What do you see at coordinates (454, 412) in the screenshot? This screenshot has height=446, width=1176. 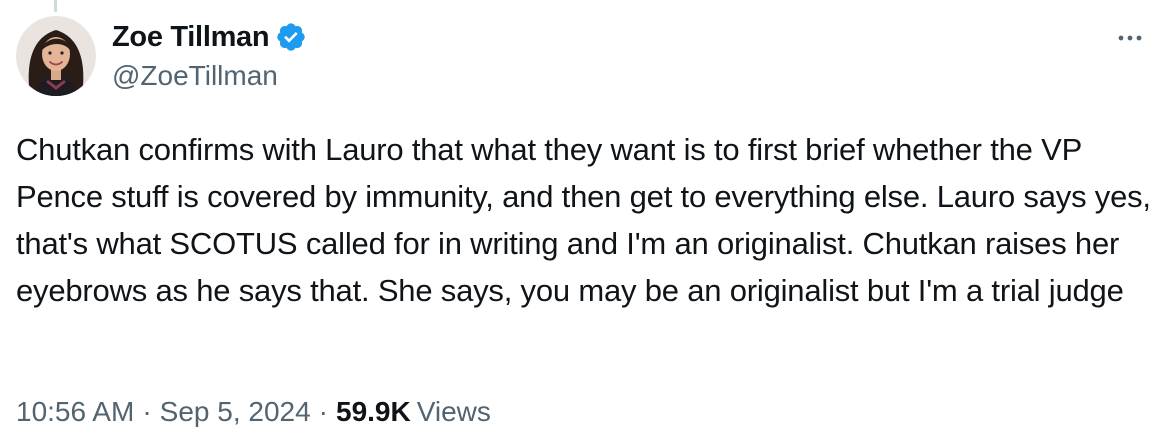 I see `views-label: Views` at bounding box center [454, 412].